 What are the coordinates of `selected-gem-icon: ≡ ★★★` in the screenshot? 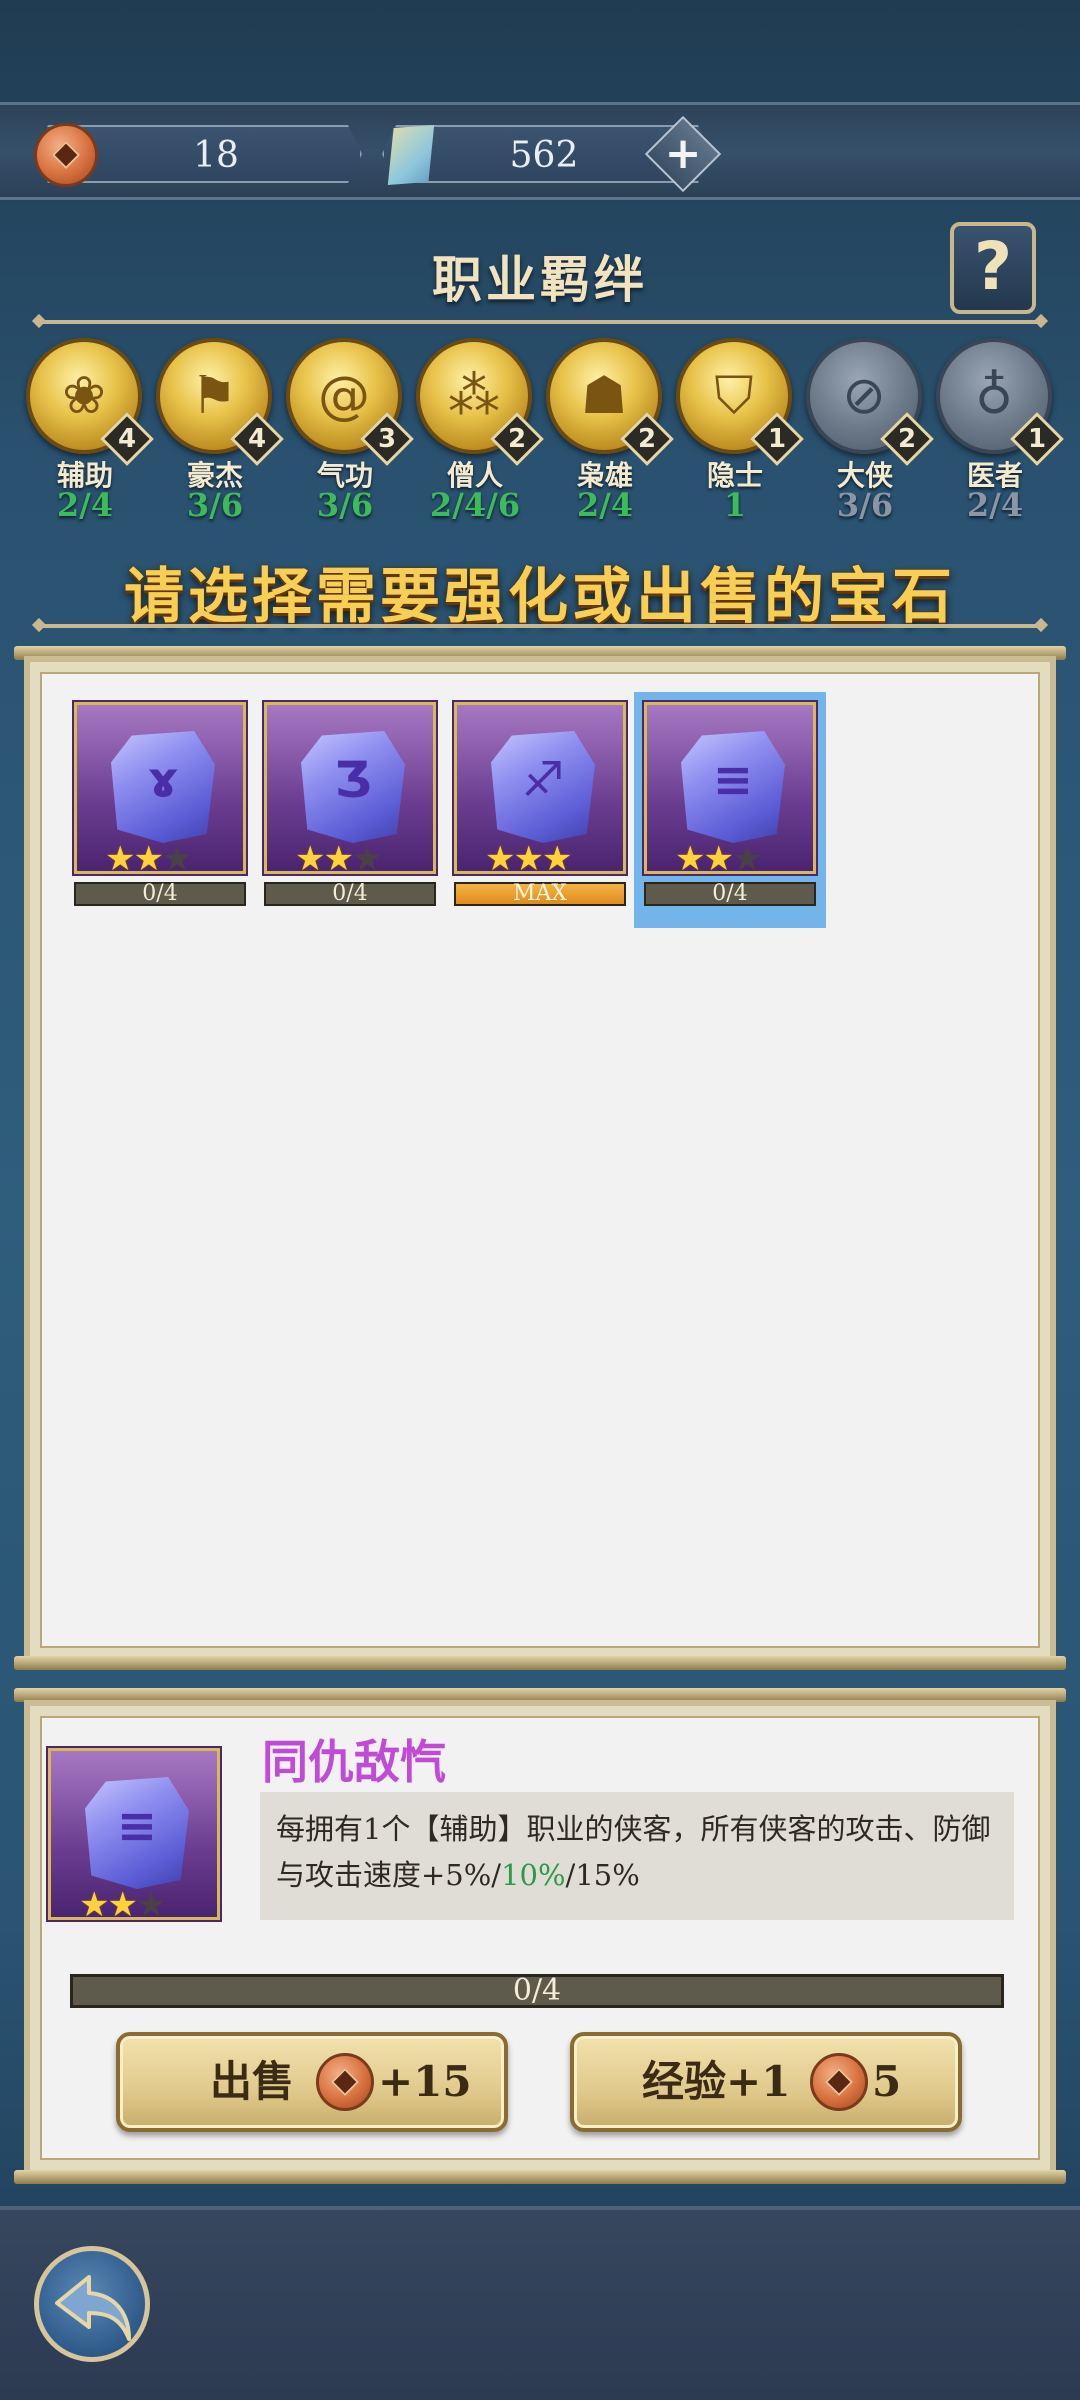 It's located at (134, 1835).